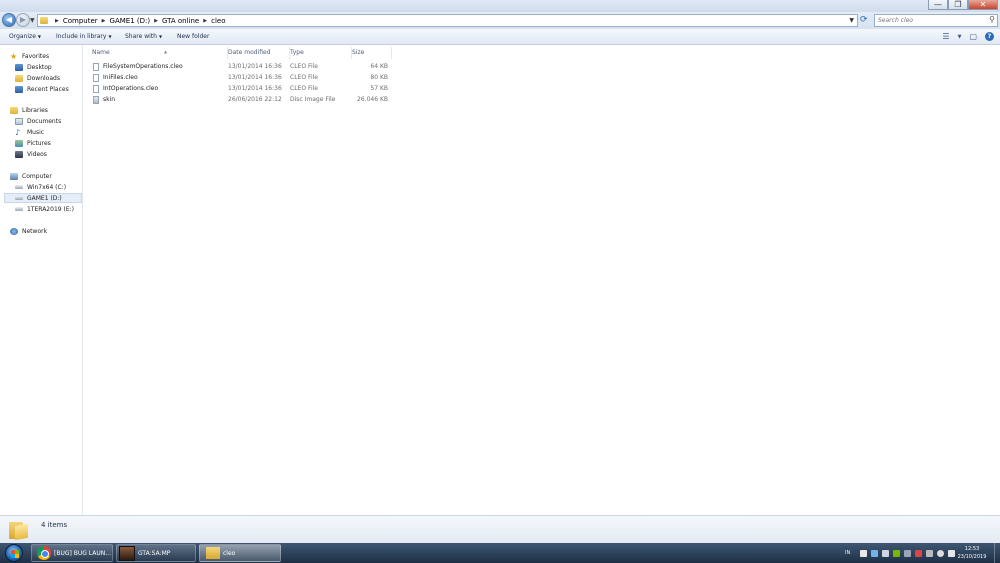 The image size is (1000, 563). I want to click on task-label: GTA:SA:MP, so click(154, 553).